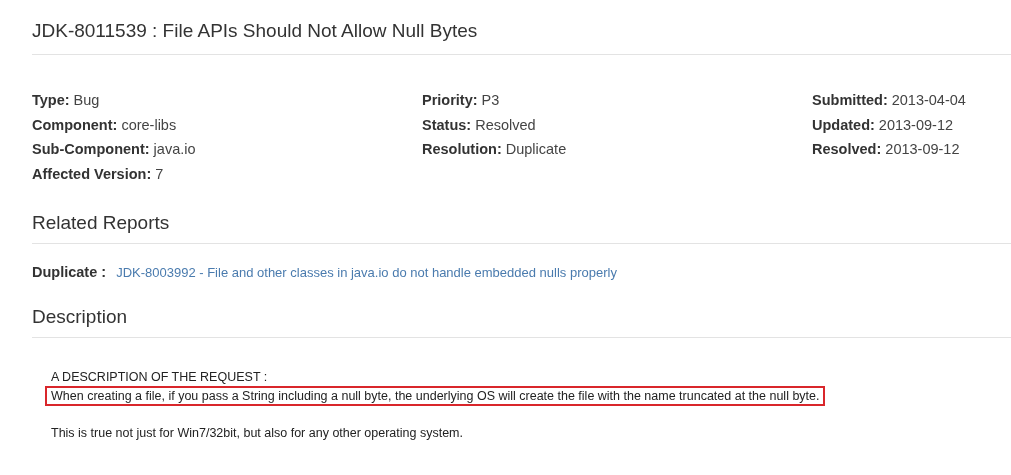  I want to click on field-value: Bug, so click(86, 100).